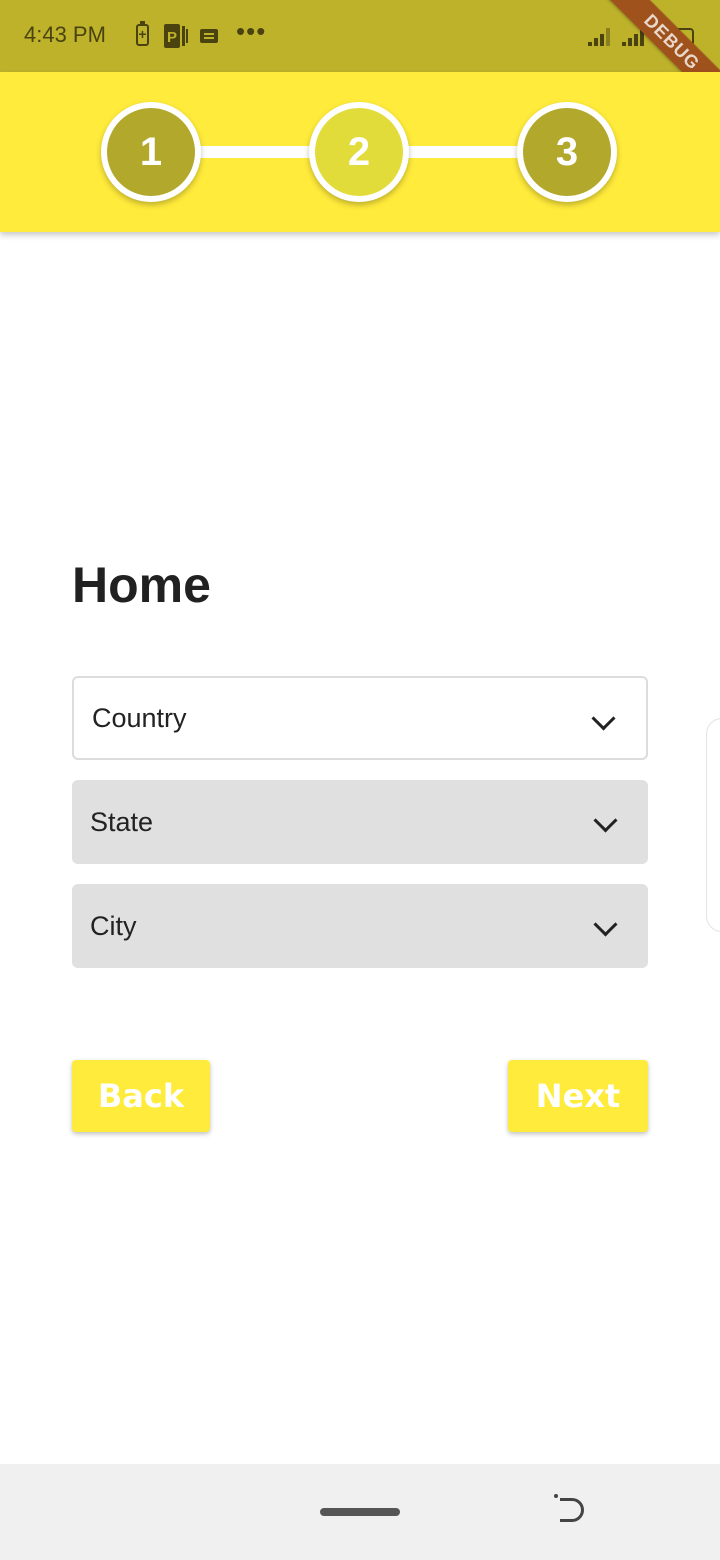 This screenshot has width=720, height=1560. I want to click on city-dropdown: City, so click(360, 926).